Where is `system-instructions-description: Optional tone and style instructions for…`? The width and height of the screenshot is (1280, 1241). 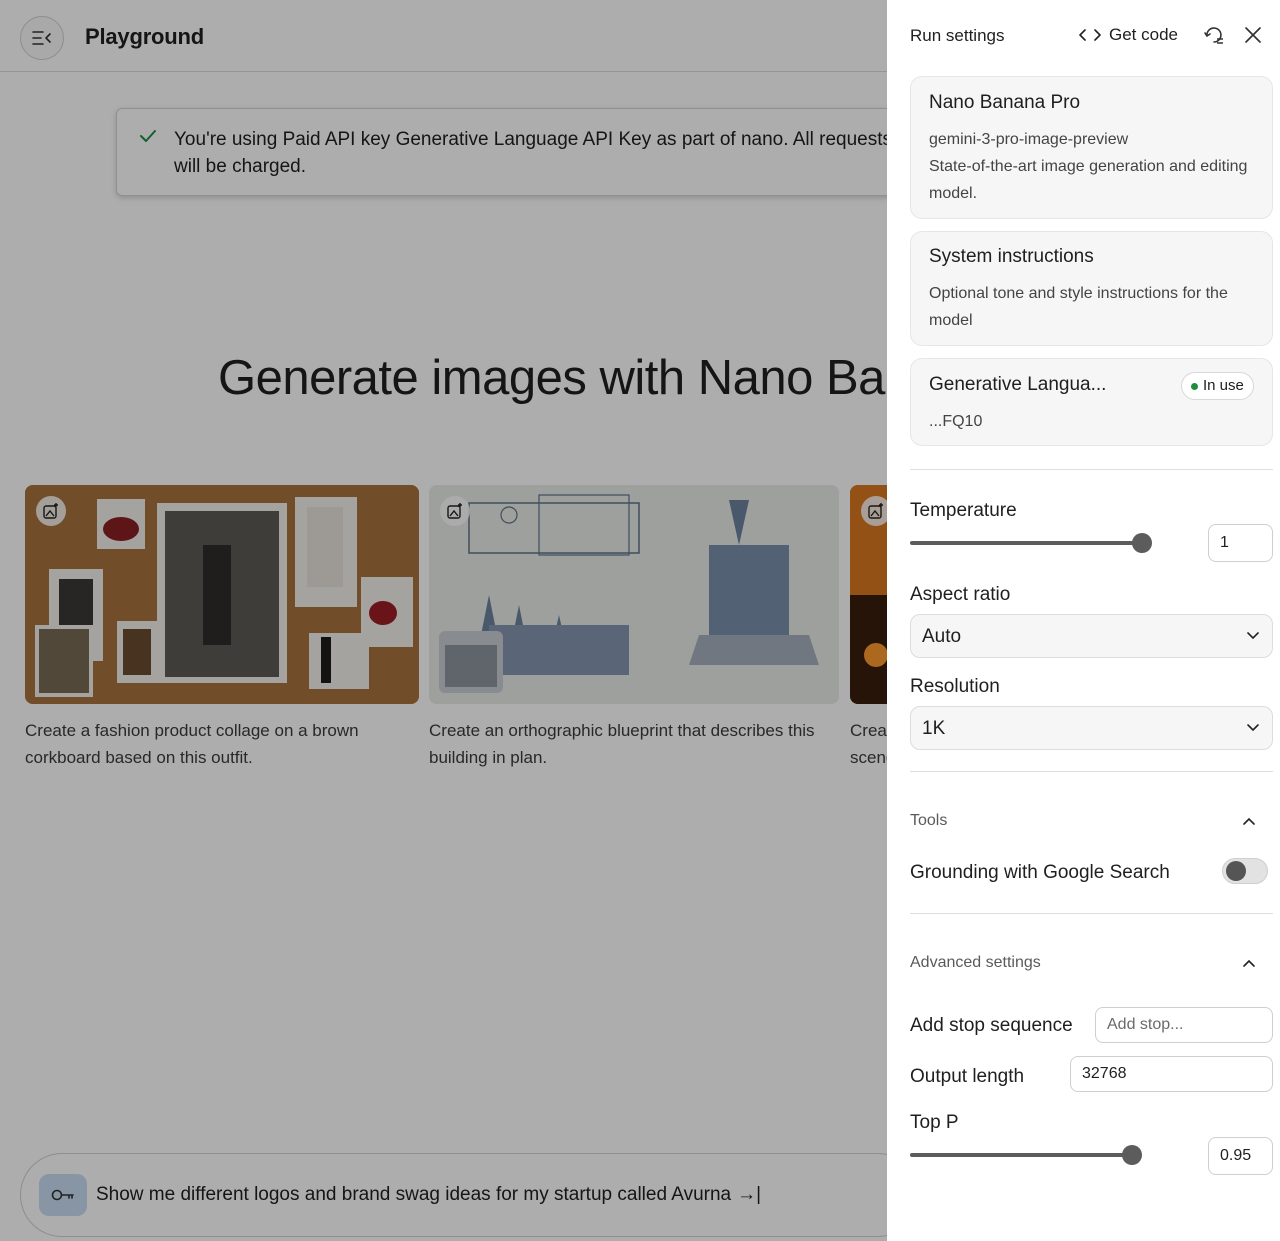
system-instructions-description: Optional tone and style instructions for… is located at coordinates (1078, 307).